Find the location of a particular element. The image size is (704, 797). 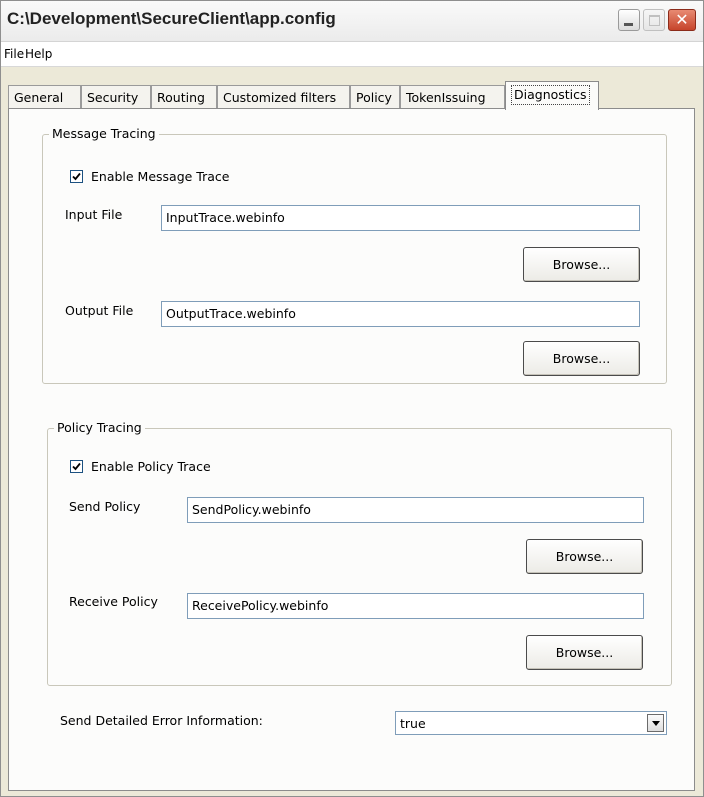

tab-label: Routing is located at coordinates (181, 97).